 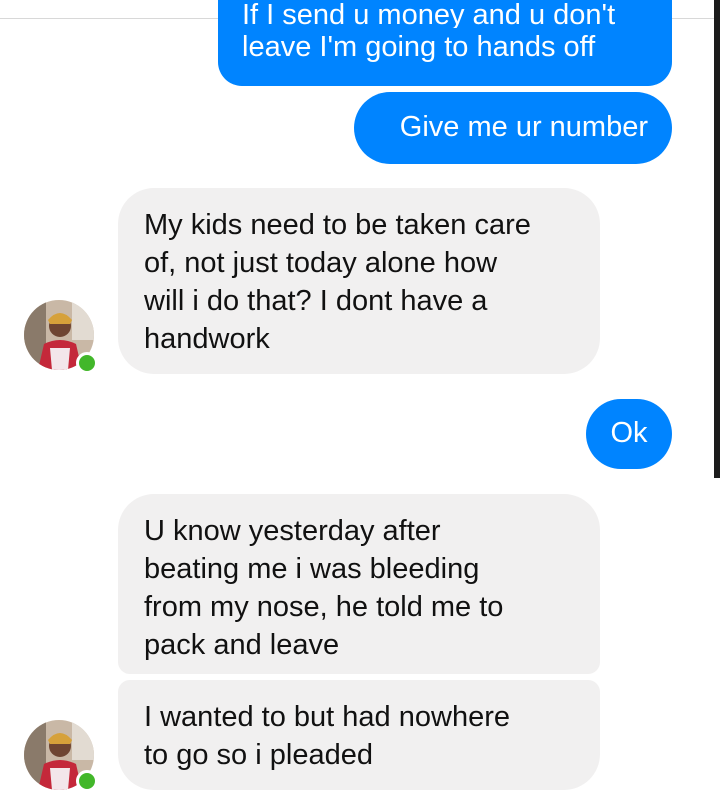 I want to click on message-text: Ok, so click(x=629, y=433).